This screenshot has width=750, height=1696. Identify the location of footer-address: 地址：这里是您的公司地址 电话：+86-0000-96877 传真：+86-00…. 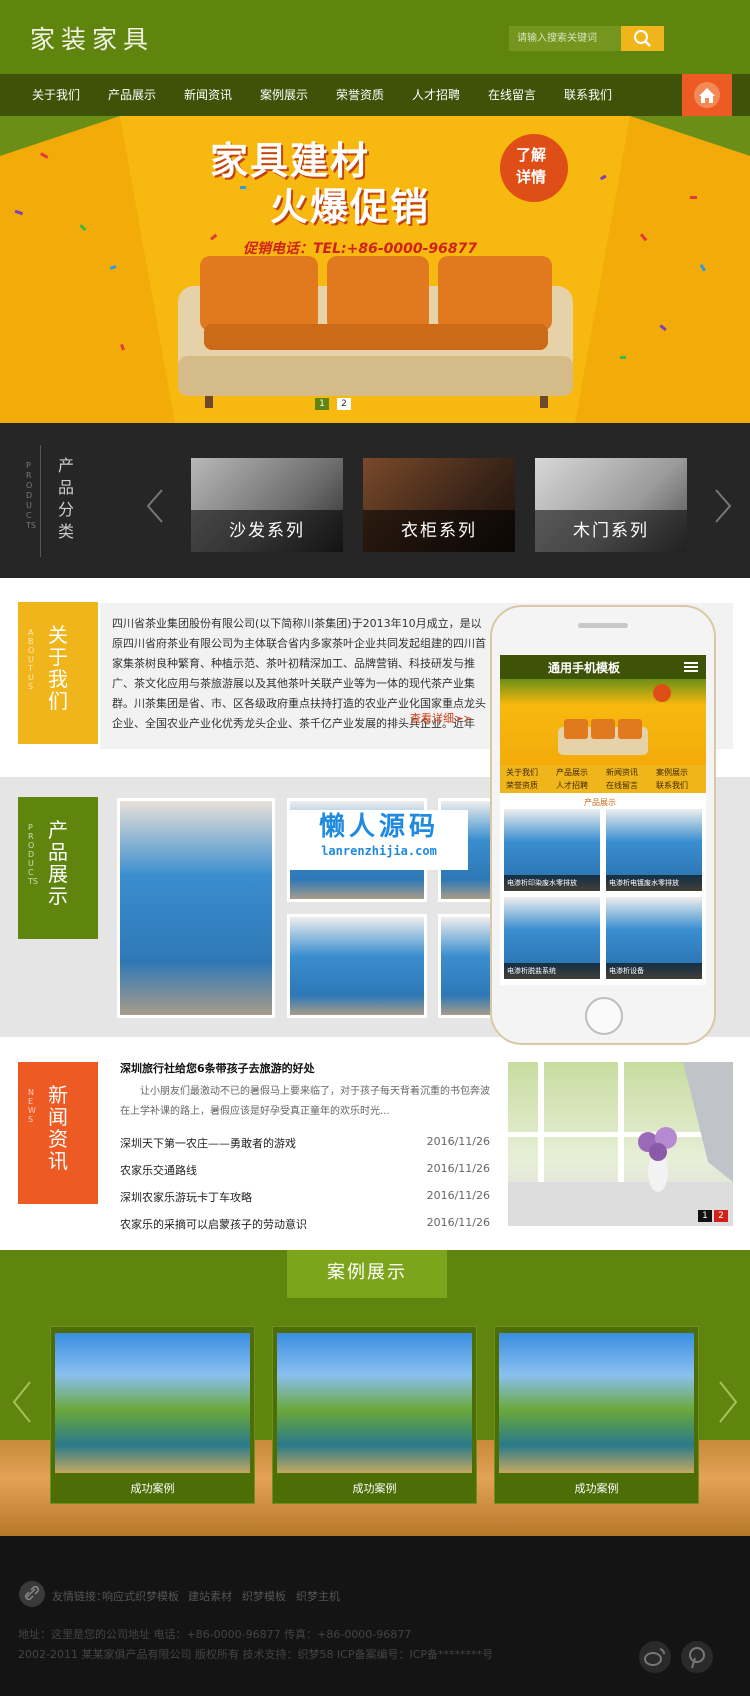
(215, 1634).